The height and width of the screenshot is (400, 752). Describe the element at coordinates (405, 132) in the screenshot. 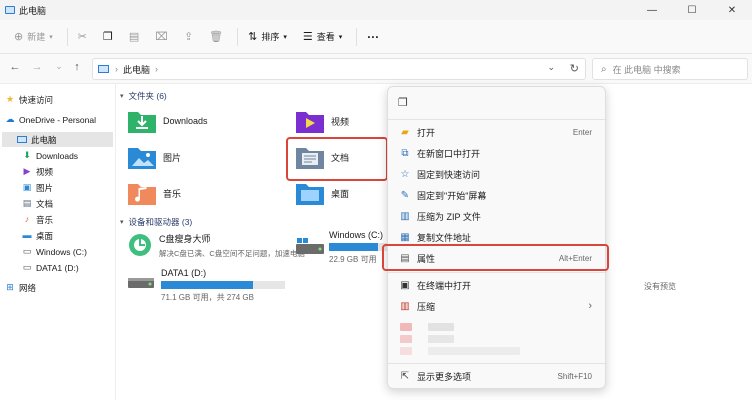

I see `folder-open-icon: ▰` at that location.